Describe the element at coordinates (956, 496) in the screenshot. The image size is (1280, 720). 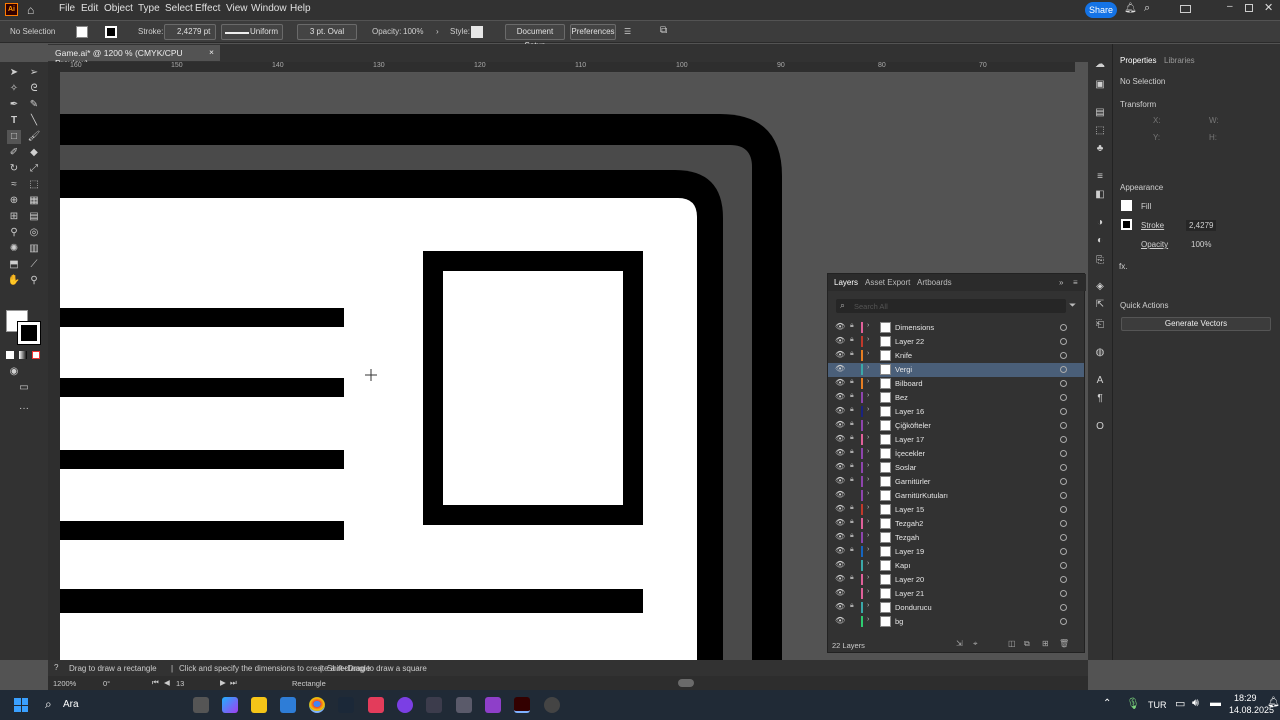
I see `layer-row: 👁︎ › GarnitürKutuları` at that location.